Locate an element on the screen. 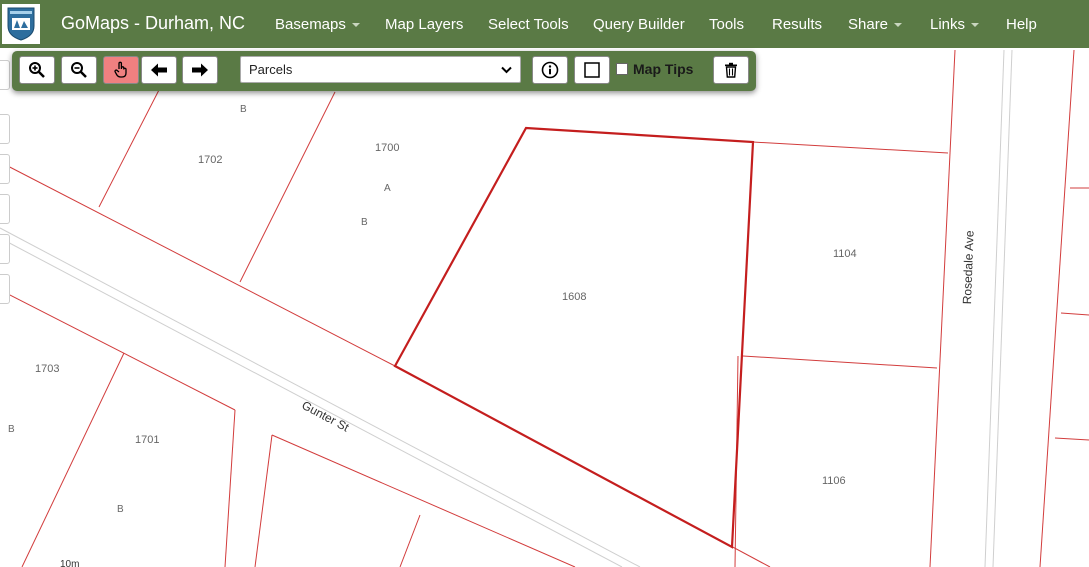  rectangle-select-icon is located at coordinates (592, 70).